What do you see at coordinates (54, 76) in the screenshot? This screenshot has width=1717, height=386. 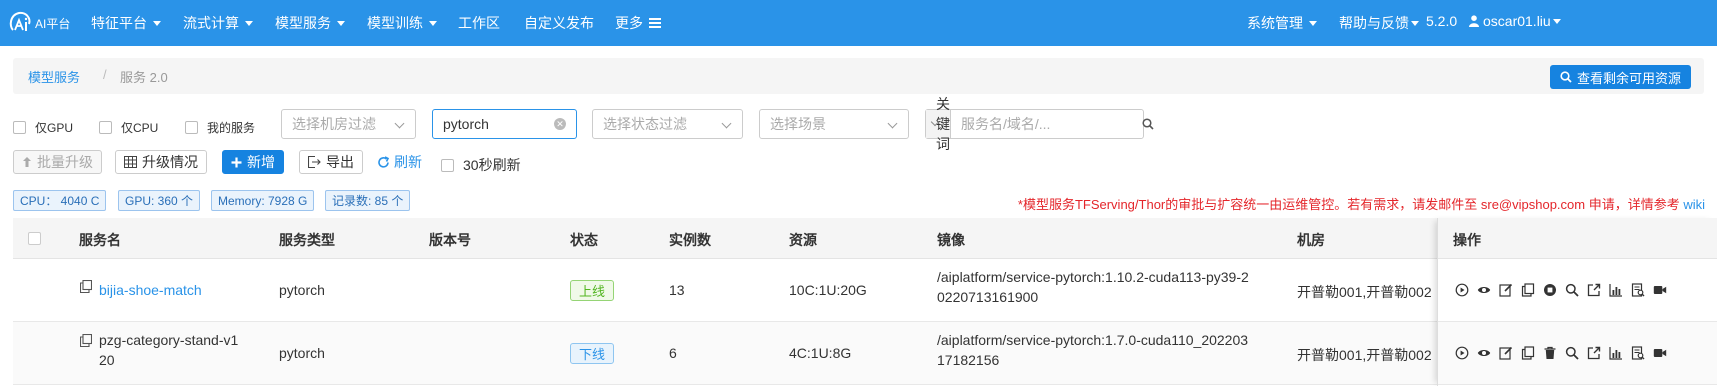 I see `breadcrumb-model-service: 模型服务` at bounding box center [54, 76].